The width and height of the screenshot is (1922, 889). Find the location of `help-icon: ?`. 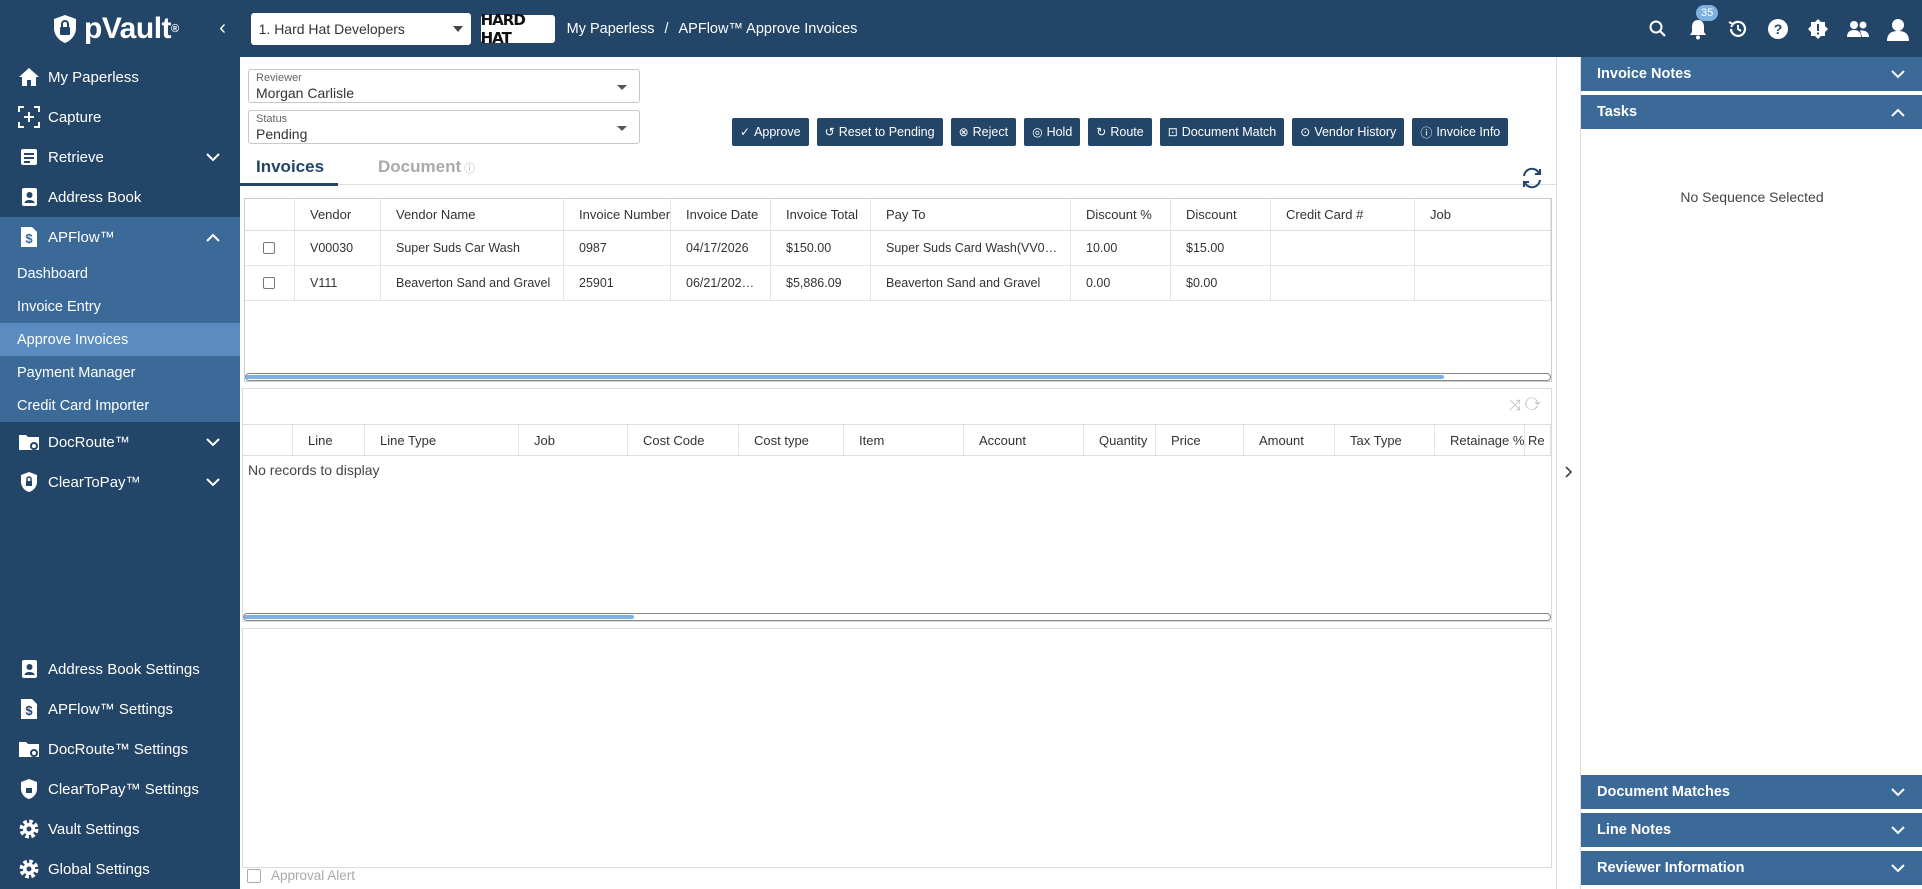

help-icon: ? is located at coordinates (1778, 29).